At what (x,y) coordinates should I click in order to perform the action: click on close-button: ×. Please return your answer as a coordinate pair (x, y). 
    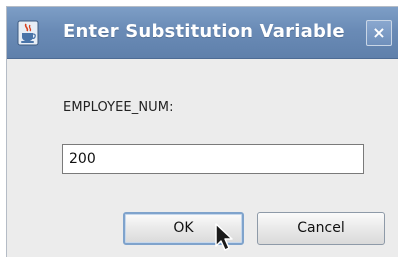
    Looking at the image, I should click on (379, 33).